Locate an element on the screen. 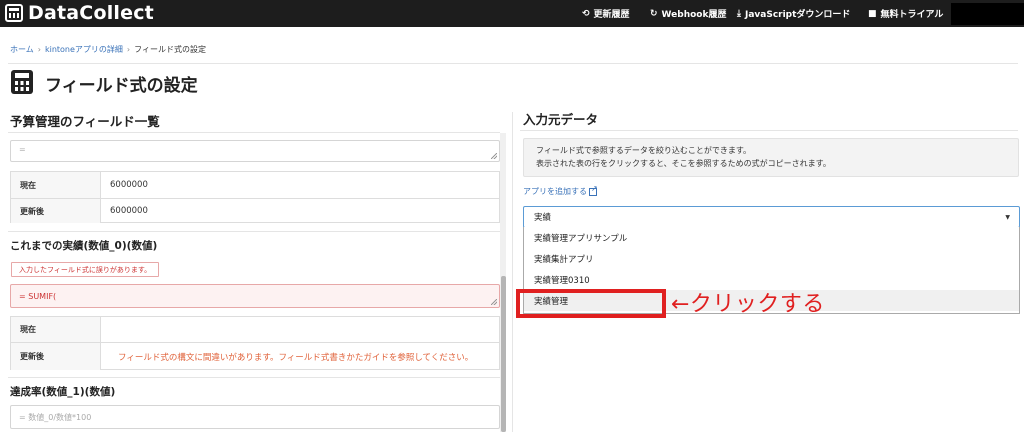 The width and height of the screenshot is (1024, 432). breadcrumb-current: フィールド式の設定 is located at coordinates (170, 49).